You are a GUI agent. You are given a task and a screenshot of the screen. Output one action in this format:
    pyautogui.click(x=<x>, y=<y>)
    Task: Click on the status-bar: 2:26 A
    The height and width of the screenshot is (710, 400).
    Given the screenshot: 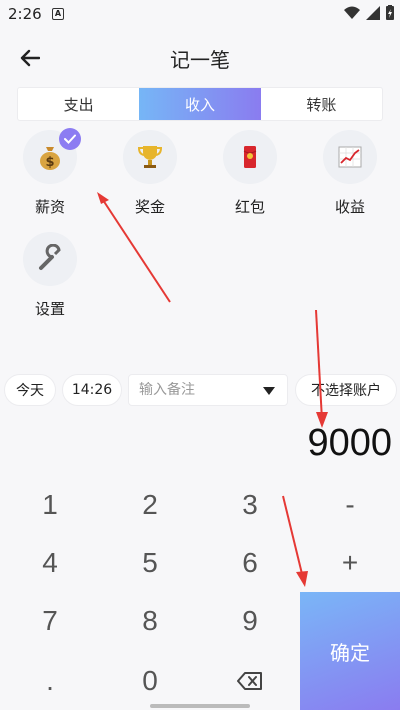 What is the action you would take?
    pyautogui.click(x=200, y=14)
    